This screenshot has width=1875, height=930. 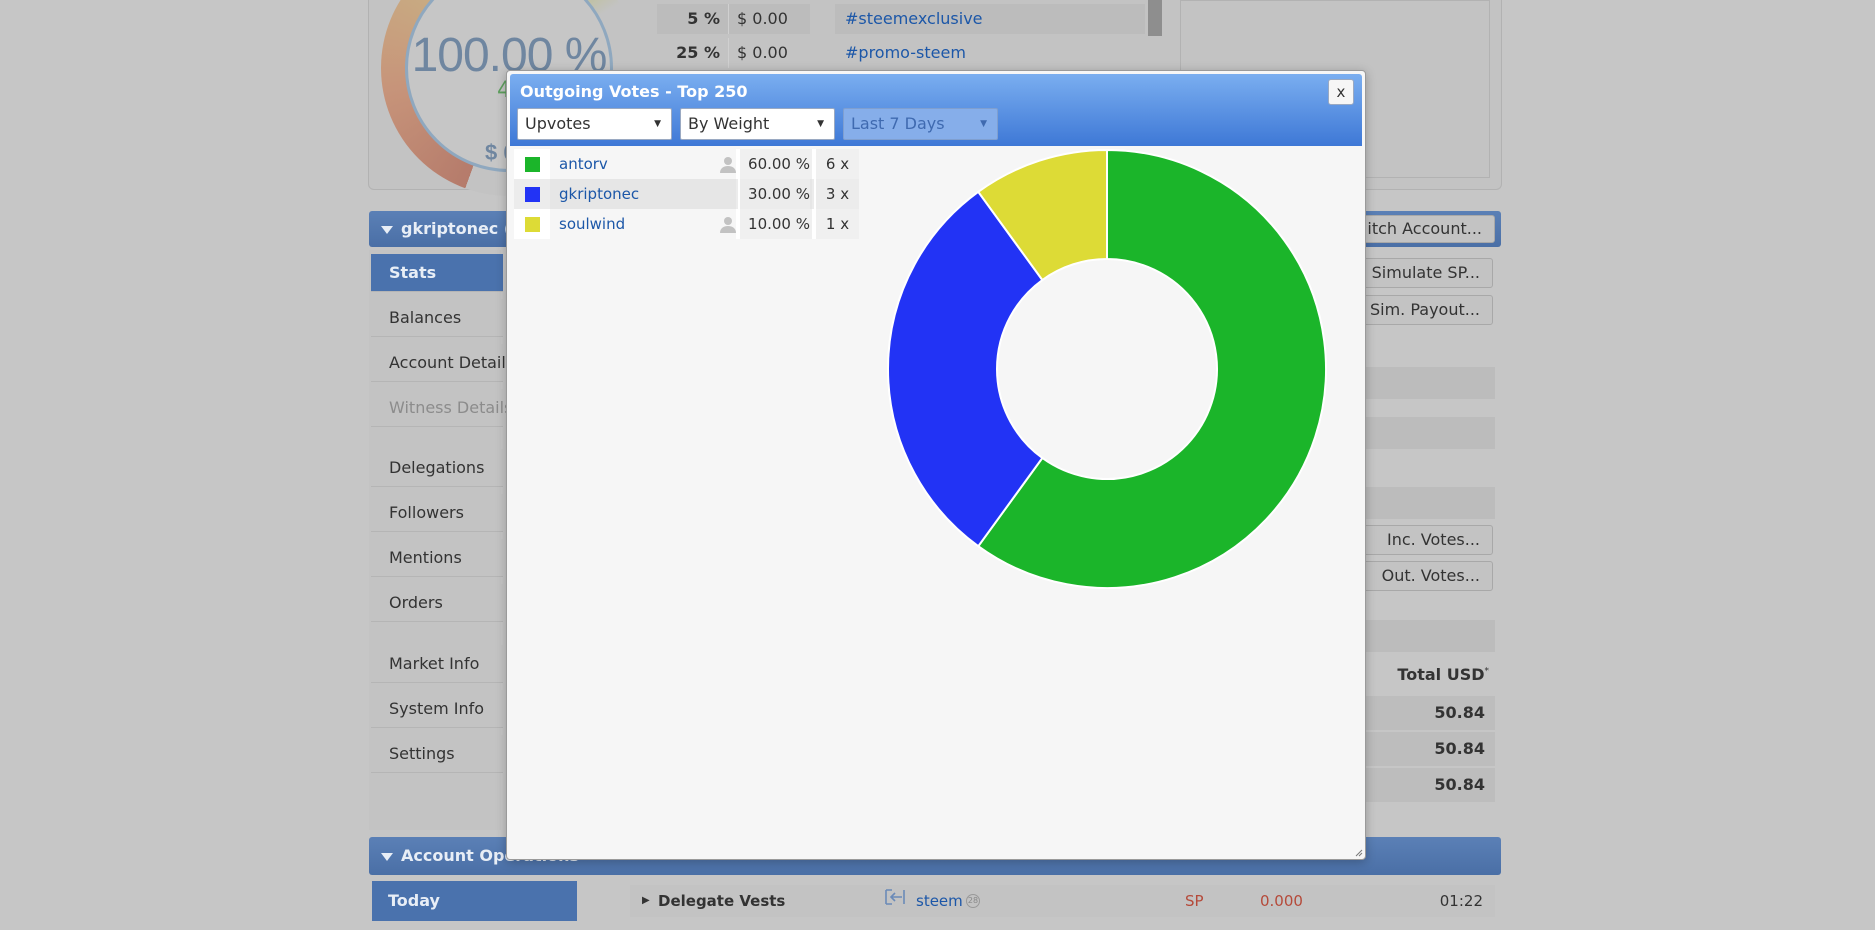 I want to click on operation-unit: SP, so click(x=1194, y=901).